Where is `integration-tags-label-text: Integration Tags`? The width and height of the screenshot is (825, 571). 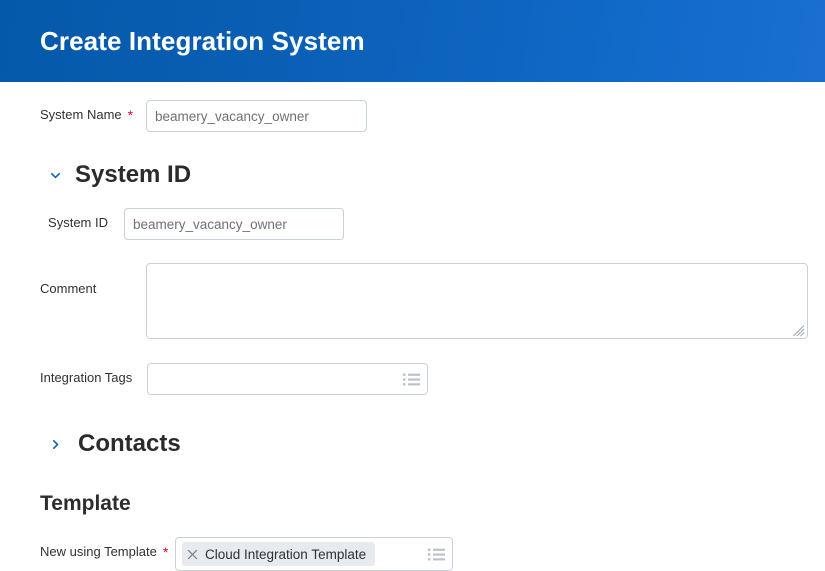 integration-tags-label-text: Integration Tags is located at coordinates (86, 377).